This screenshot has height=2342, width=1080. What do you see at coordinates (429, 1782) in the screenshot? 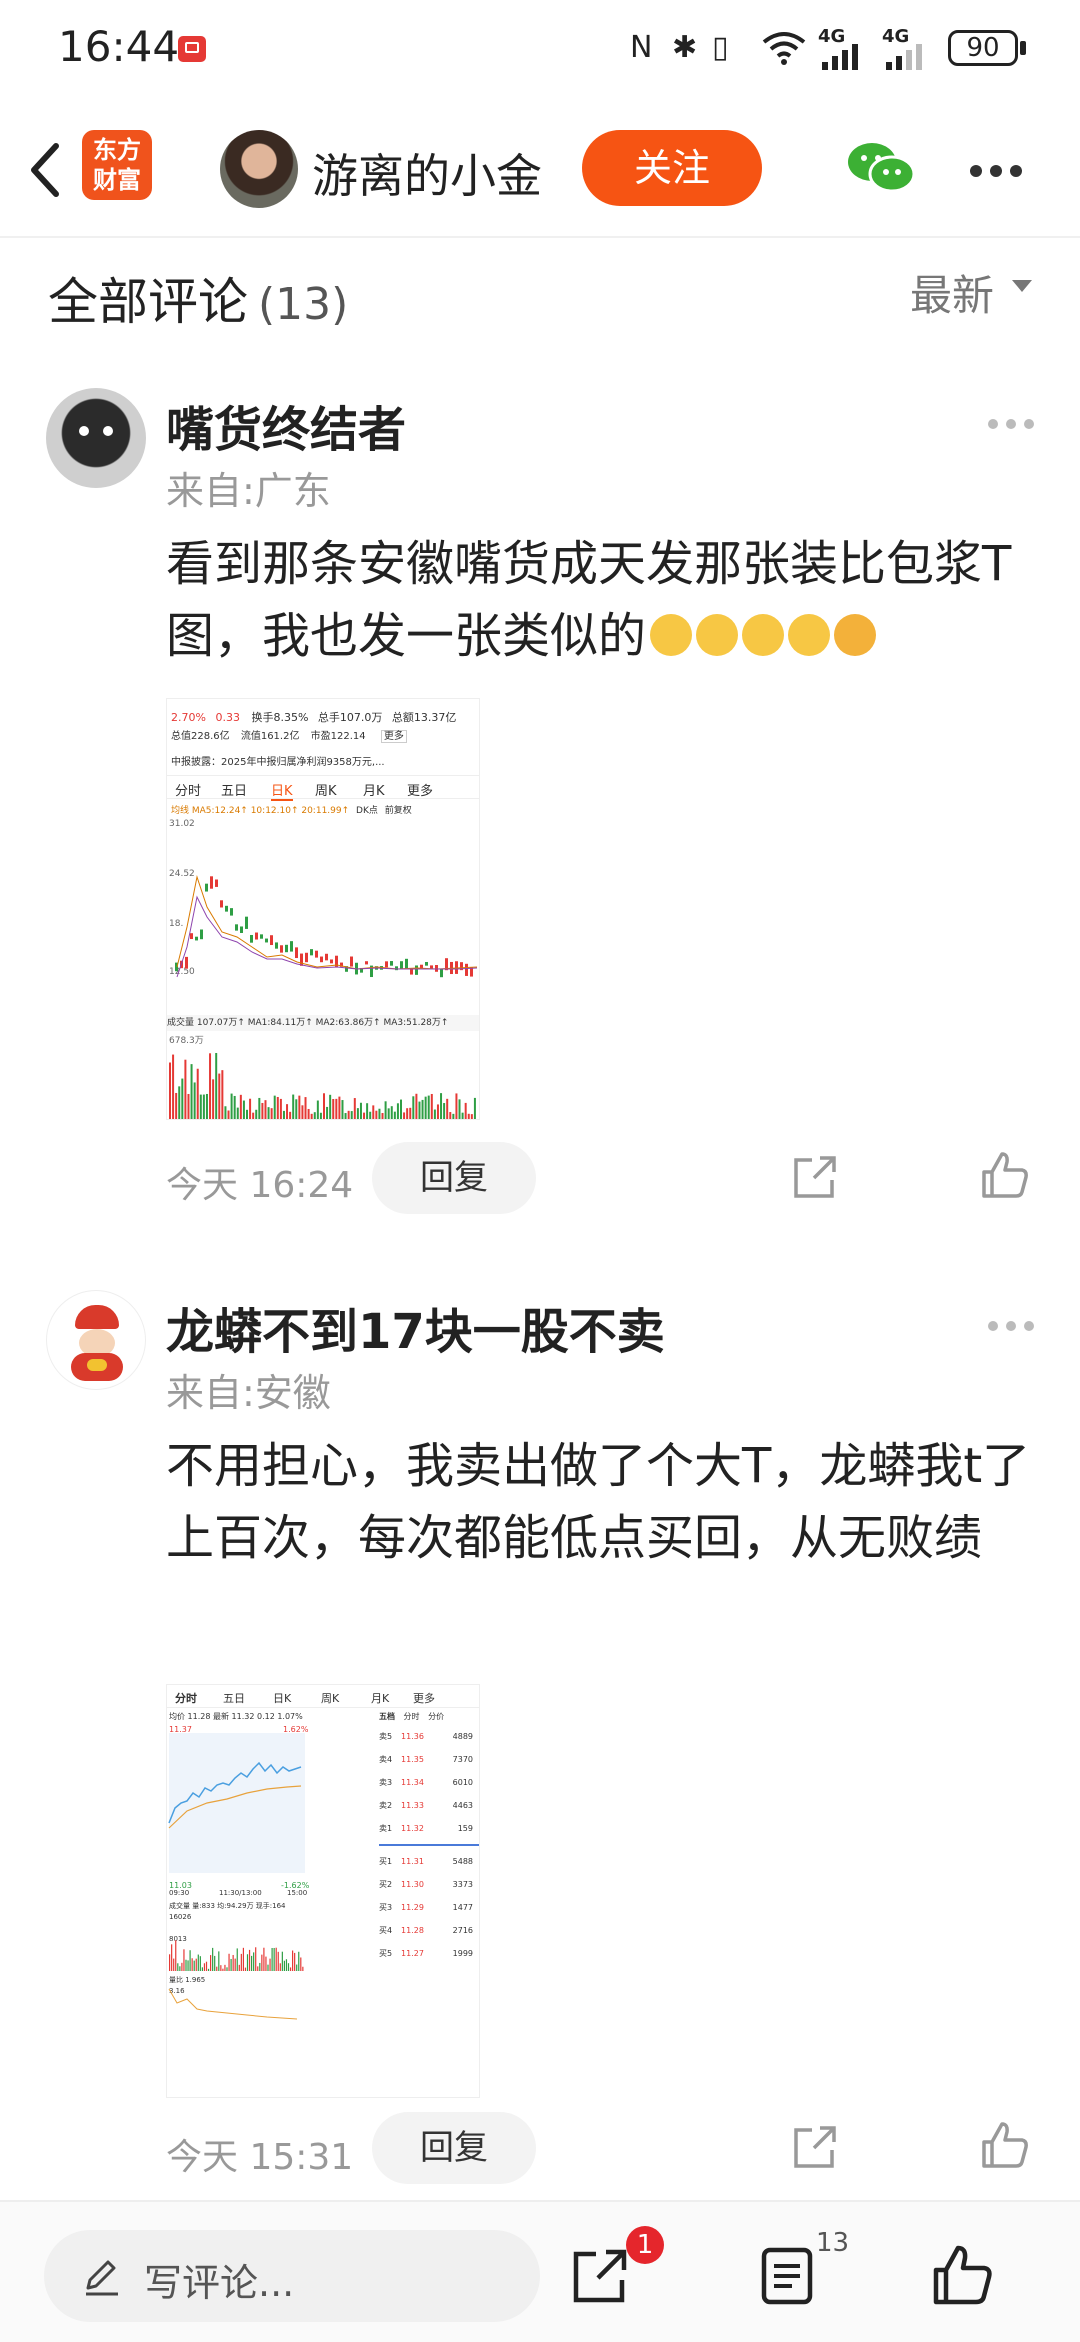
I see `order-book-row: 卖3 11.34 6010` at bounding box center [429, 1782].